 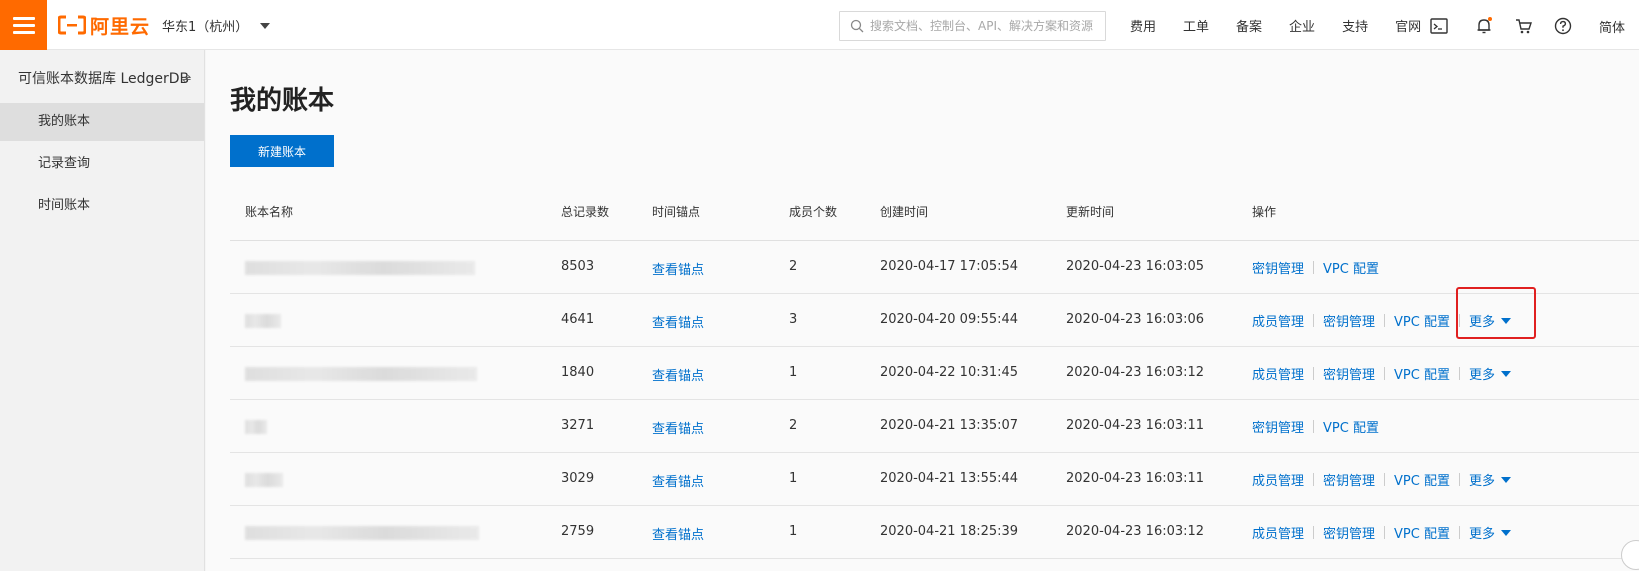 I want to click on more-label: 更多, so click(x=1481, y=375).